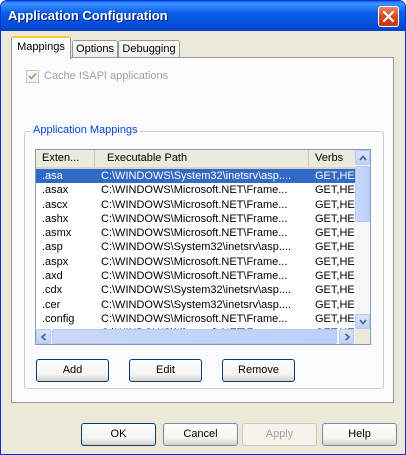 This screenshot has width=406, height=455. What do you see at coordinates (362, 194) in the screenshot?
I see `vertical-scroll-thumb` at bounding box center [362, 194].